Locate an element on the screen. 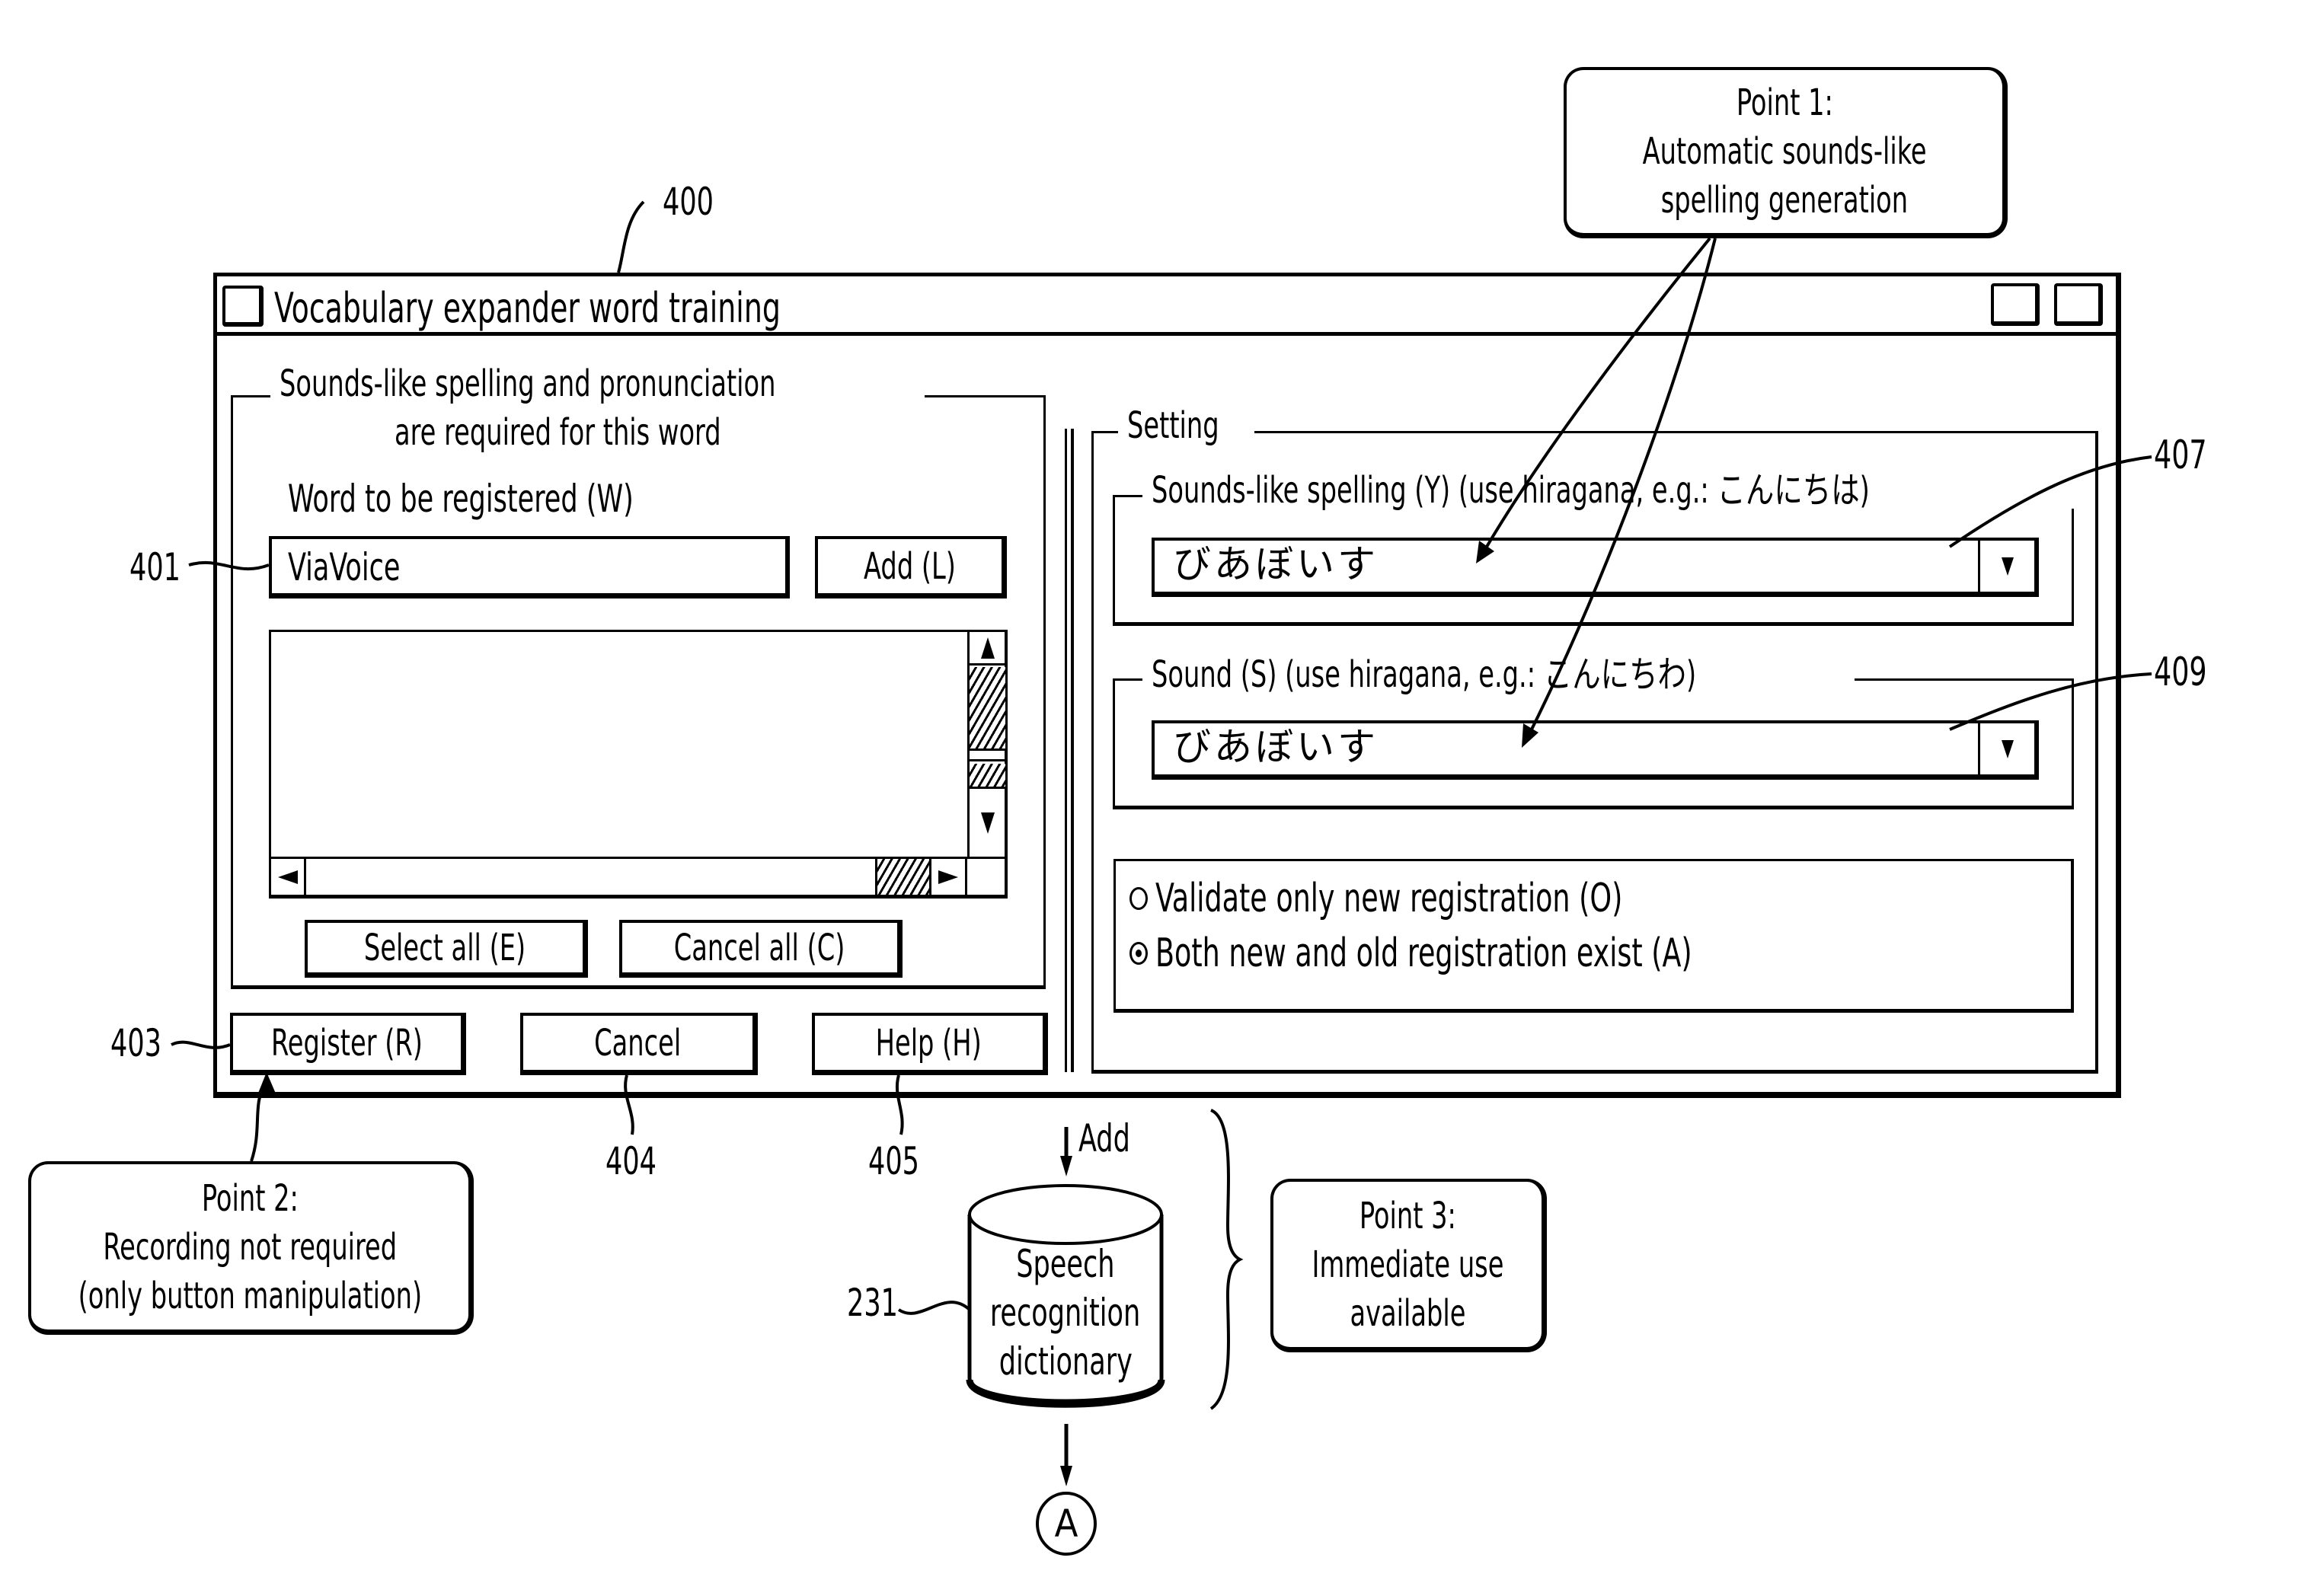 The image size is (2310, 1596). ref-231: 231 is located at coordinates (872, 1303).